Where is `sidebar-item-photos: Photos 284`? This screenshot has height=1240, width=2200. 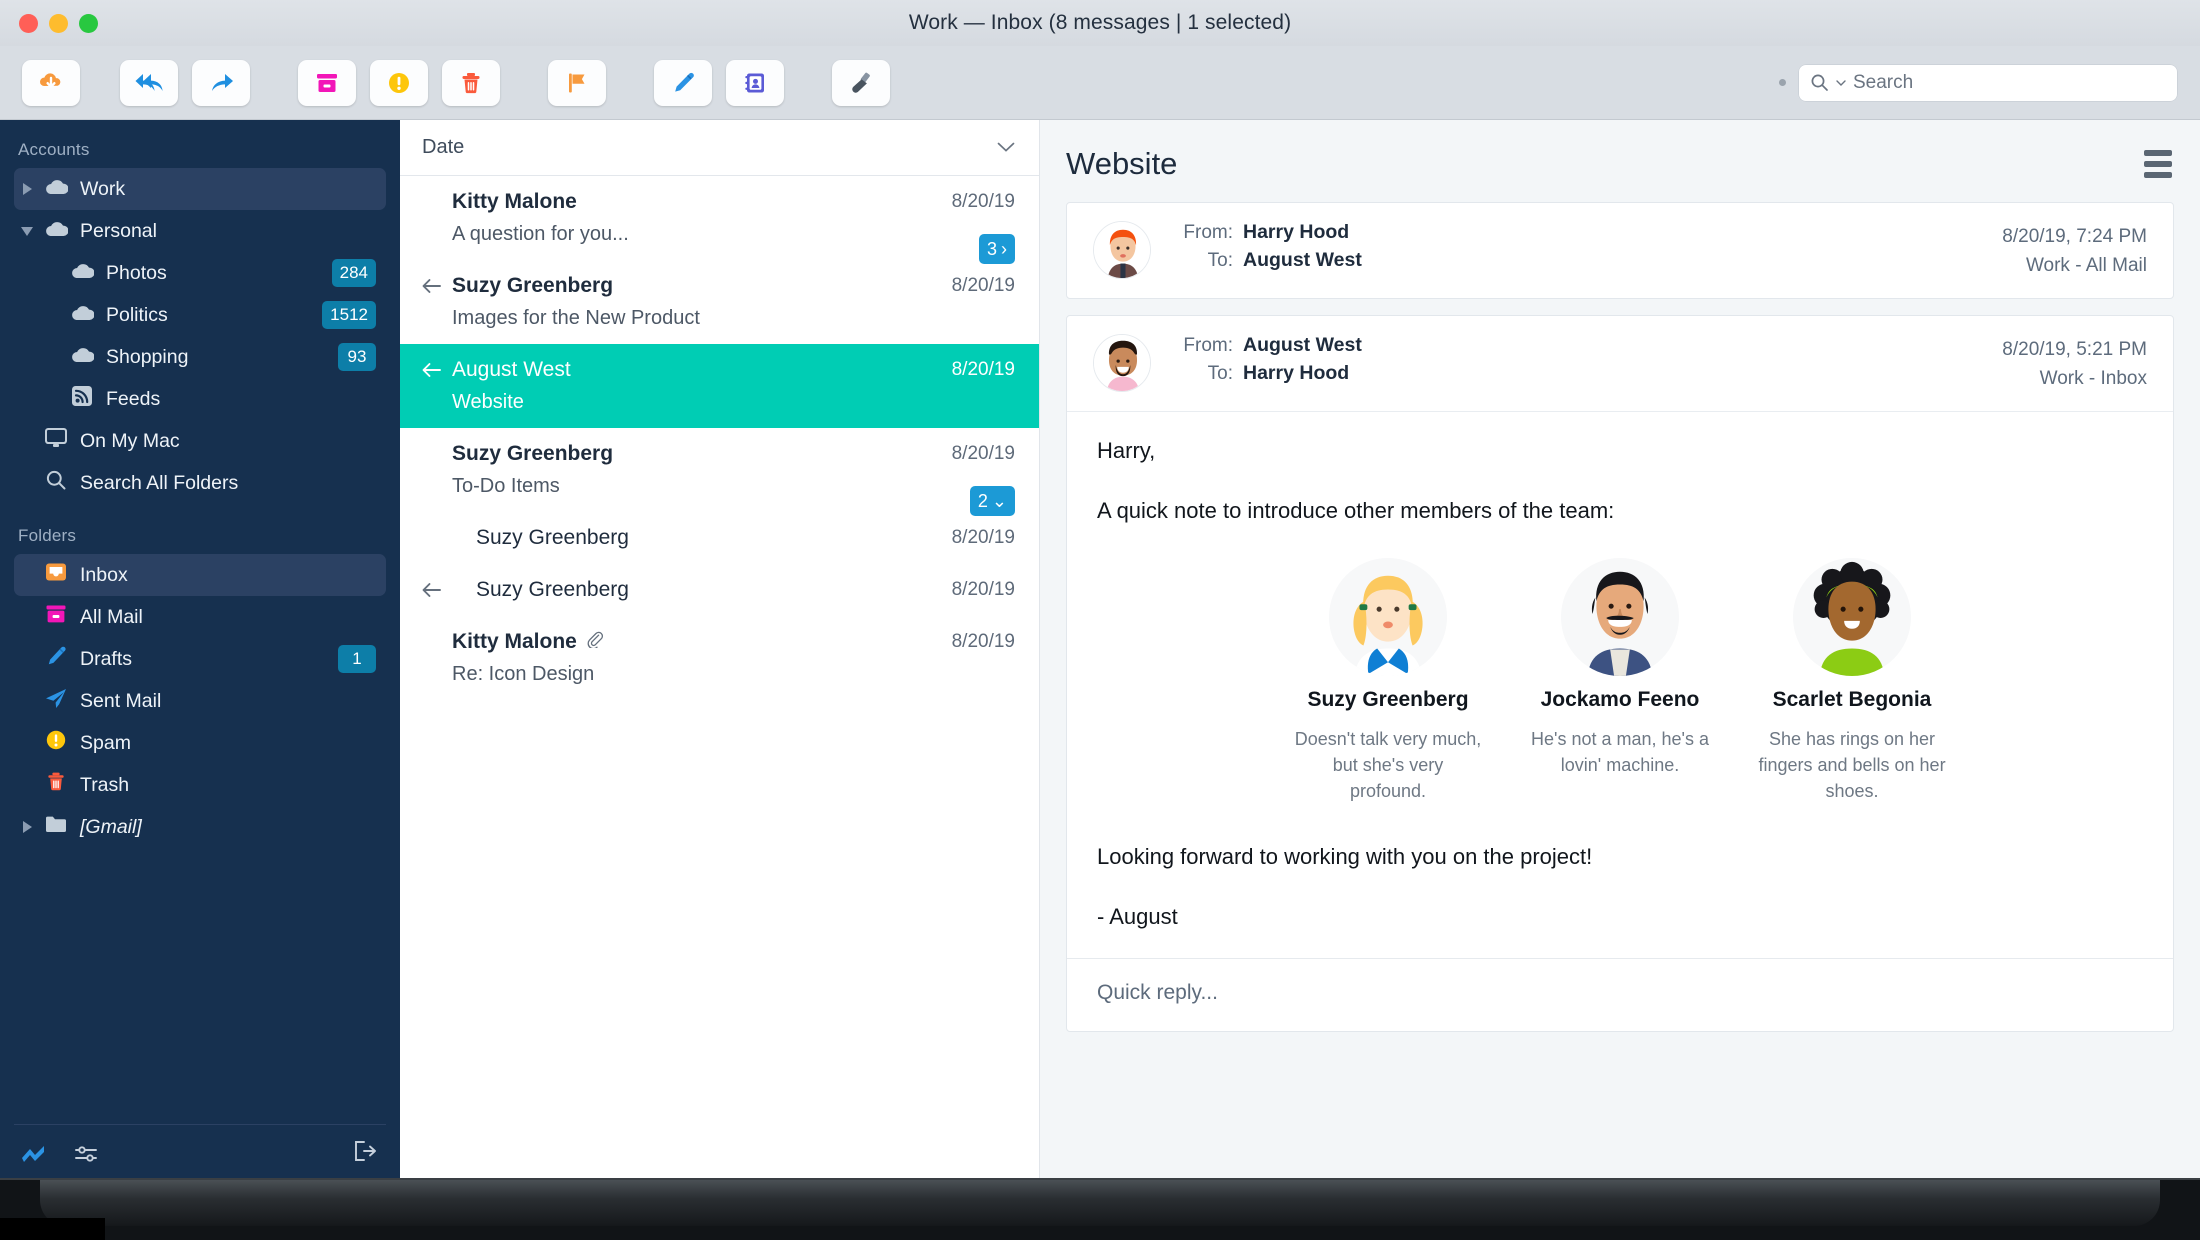 sidebar-item-photos: Photos 284 is located at coordinates (200, 273).